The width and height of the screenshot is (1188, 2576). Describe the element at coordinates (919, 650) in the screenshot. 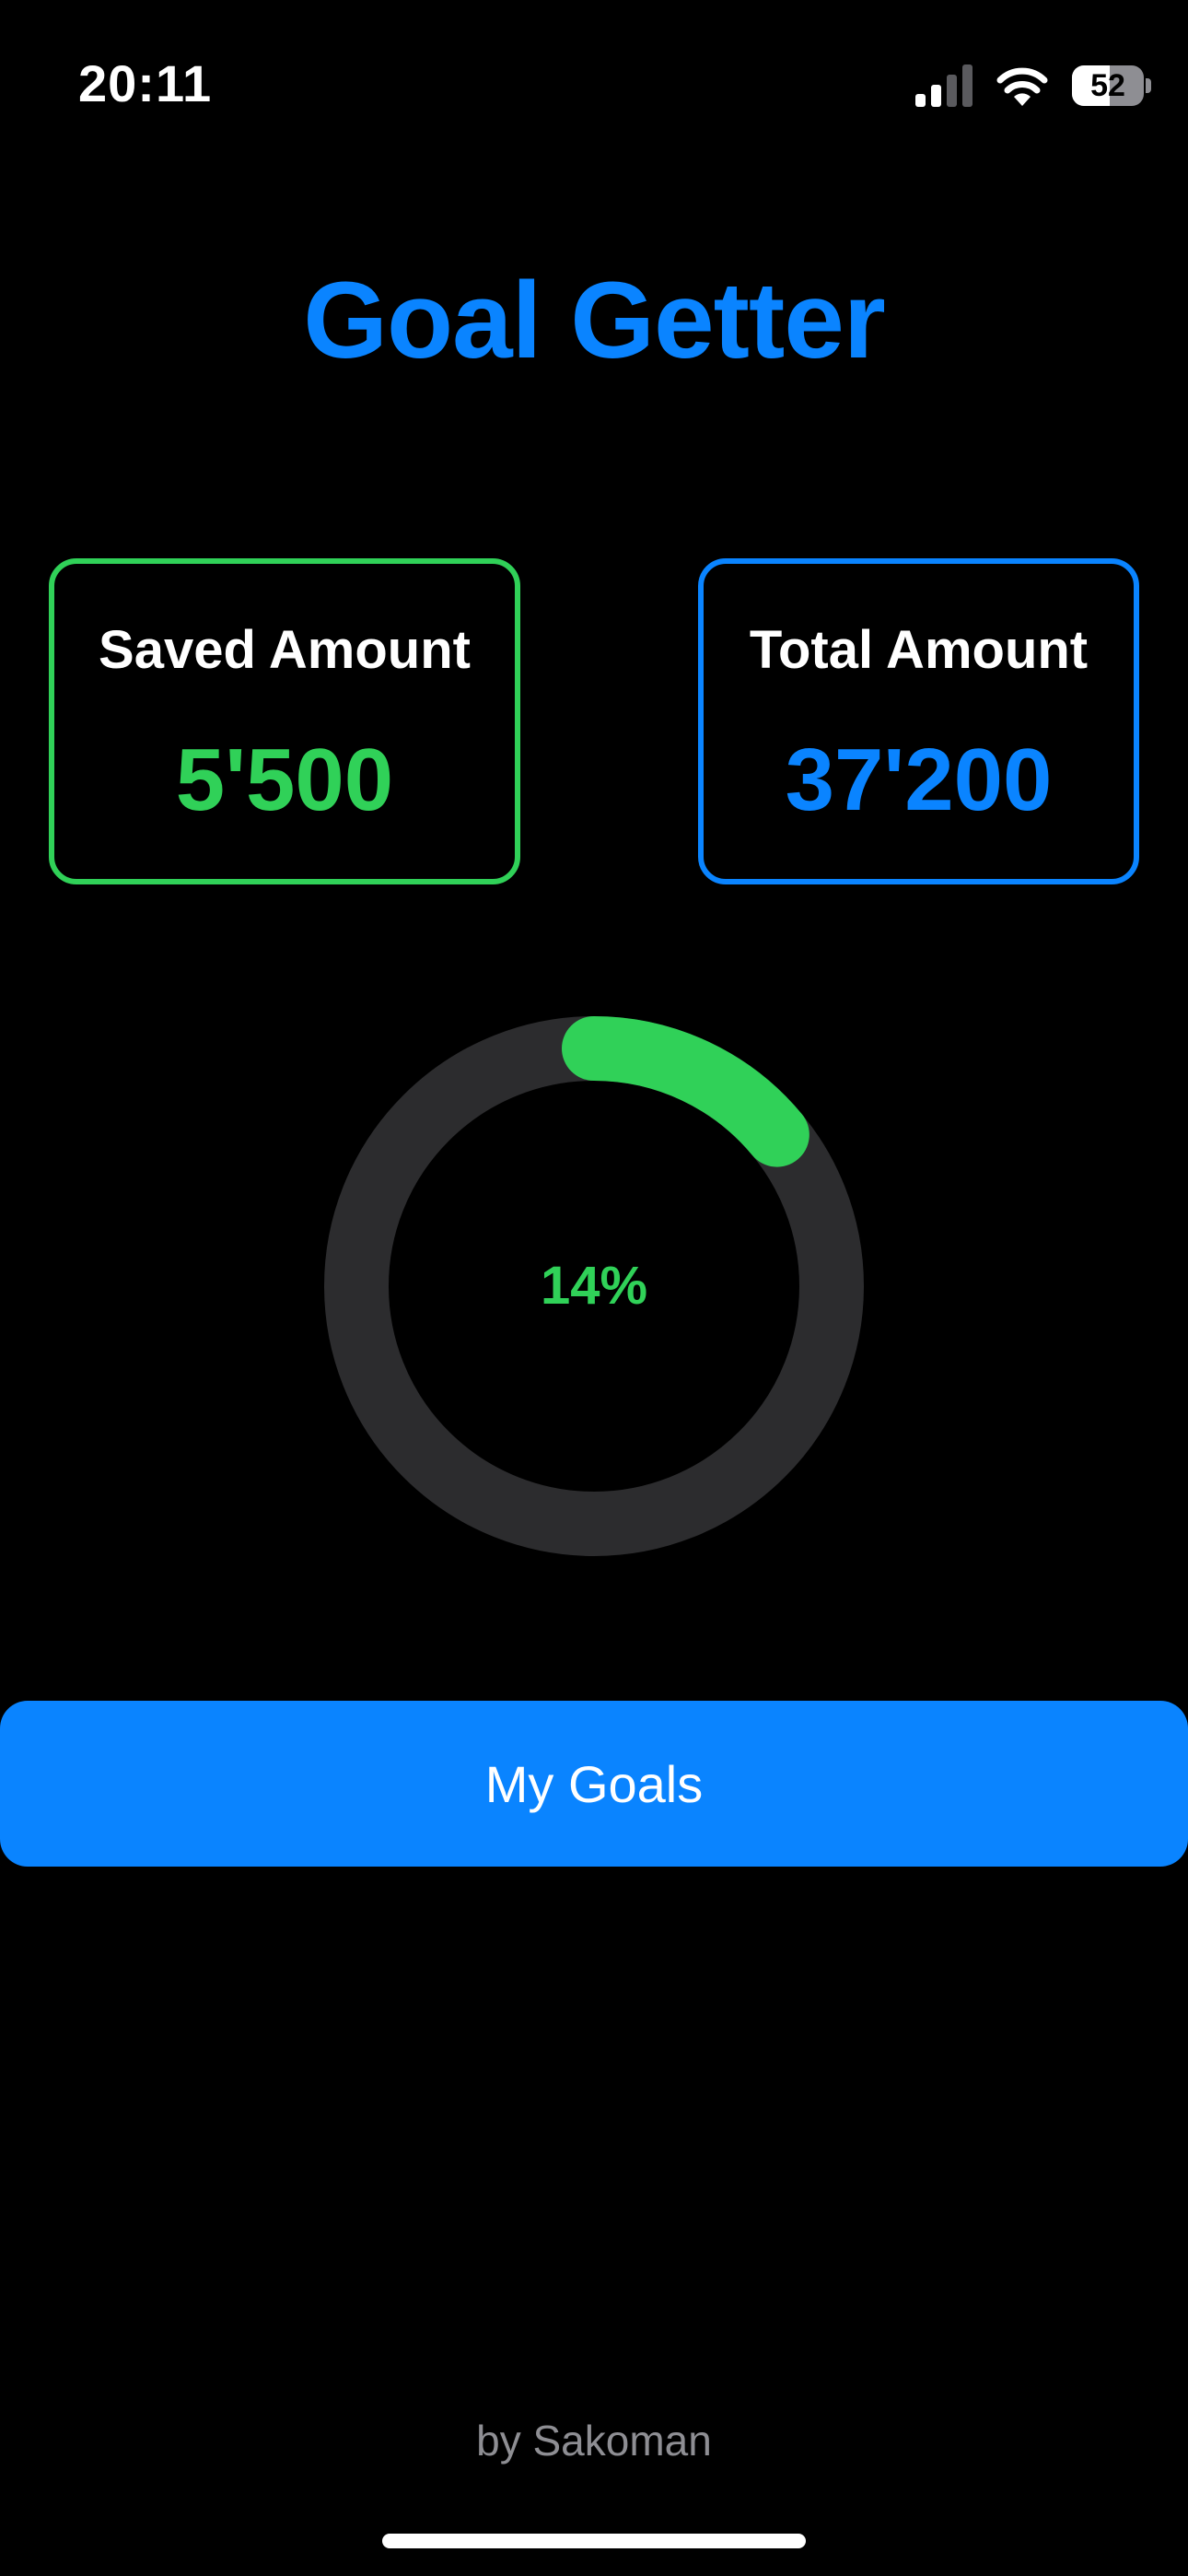

I see `total-amount-label: Total Amount` at that location.